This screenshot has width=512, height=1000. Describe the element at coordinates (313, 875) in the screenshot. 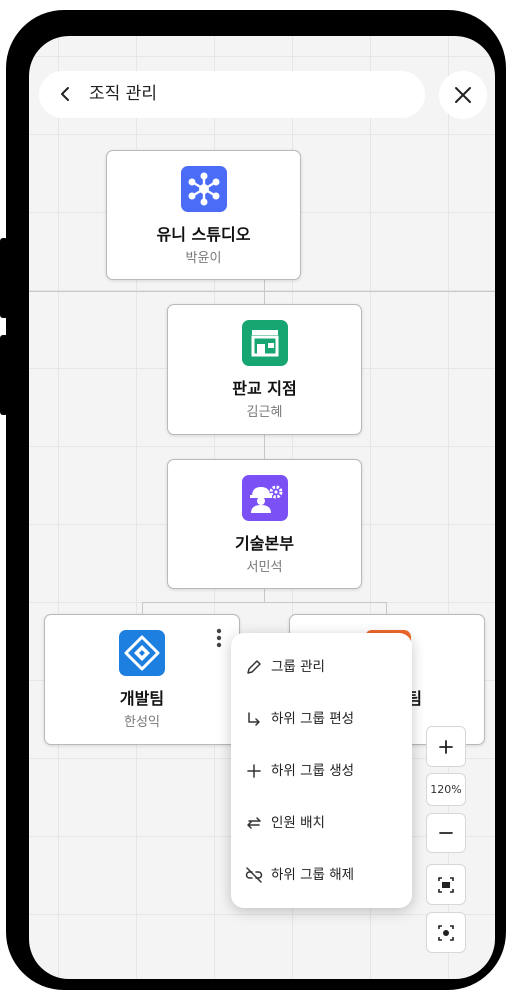

I see `menu-item-label: 하위 그룹 해제` at that location.